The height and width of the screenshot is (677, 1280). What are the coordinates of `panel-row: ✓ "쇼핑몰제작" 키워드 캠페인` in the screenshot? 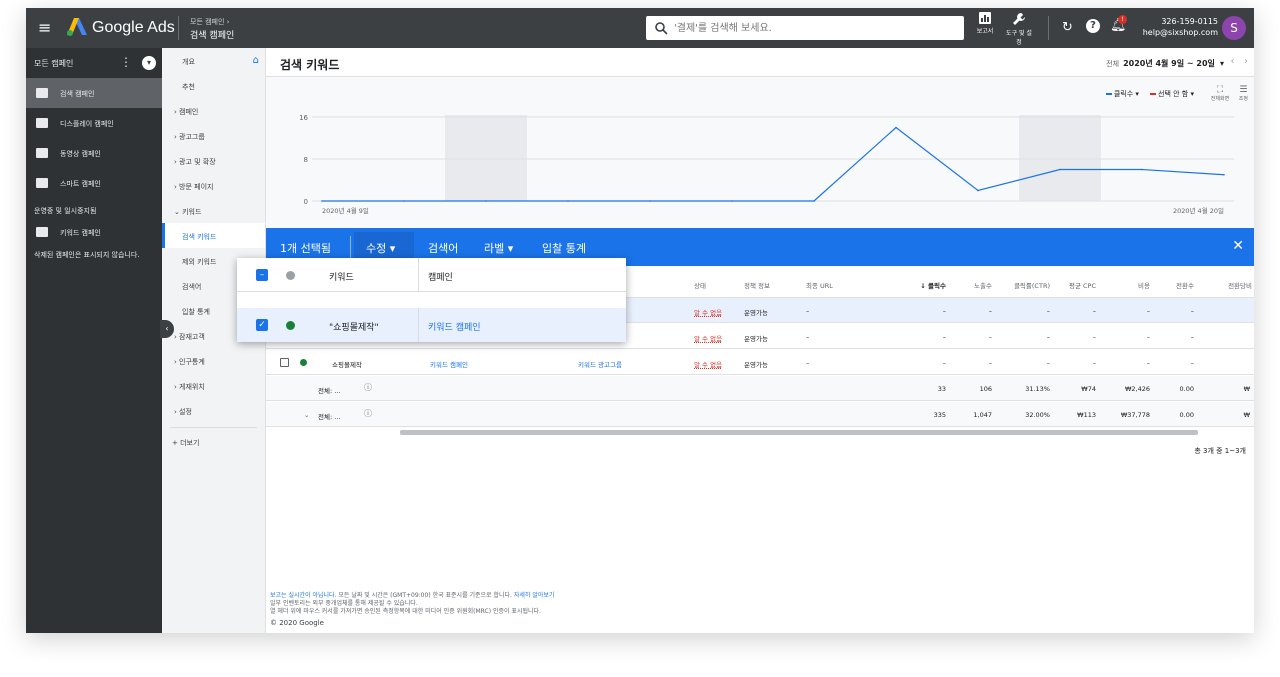 It's located at (431, 325).